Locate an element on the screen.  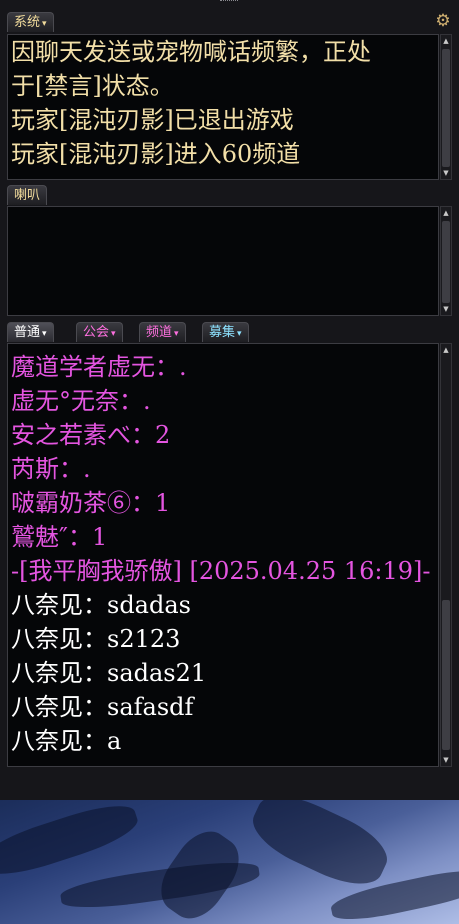
horn-scrollbar: ▲ ▼ is located at coordinates (446, 261).